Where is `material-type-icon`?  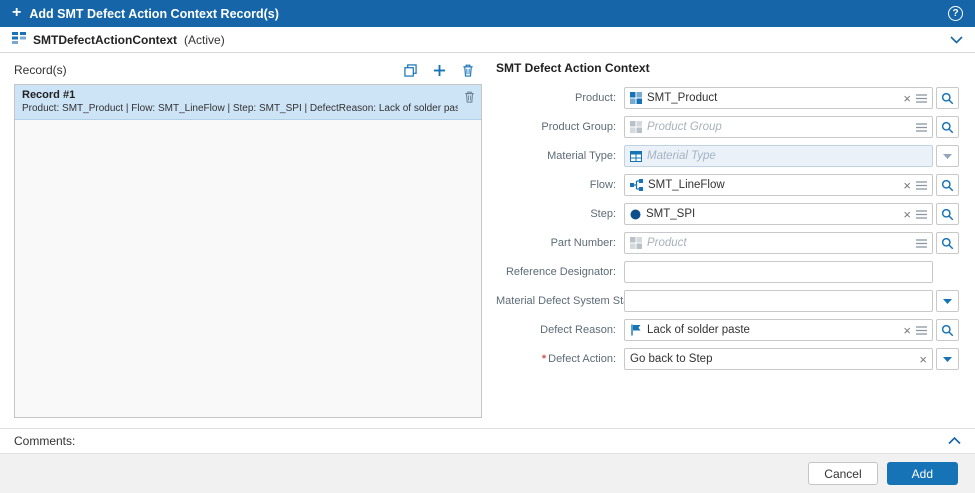
material-type-icon is located at coordinates (636, 156).